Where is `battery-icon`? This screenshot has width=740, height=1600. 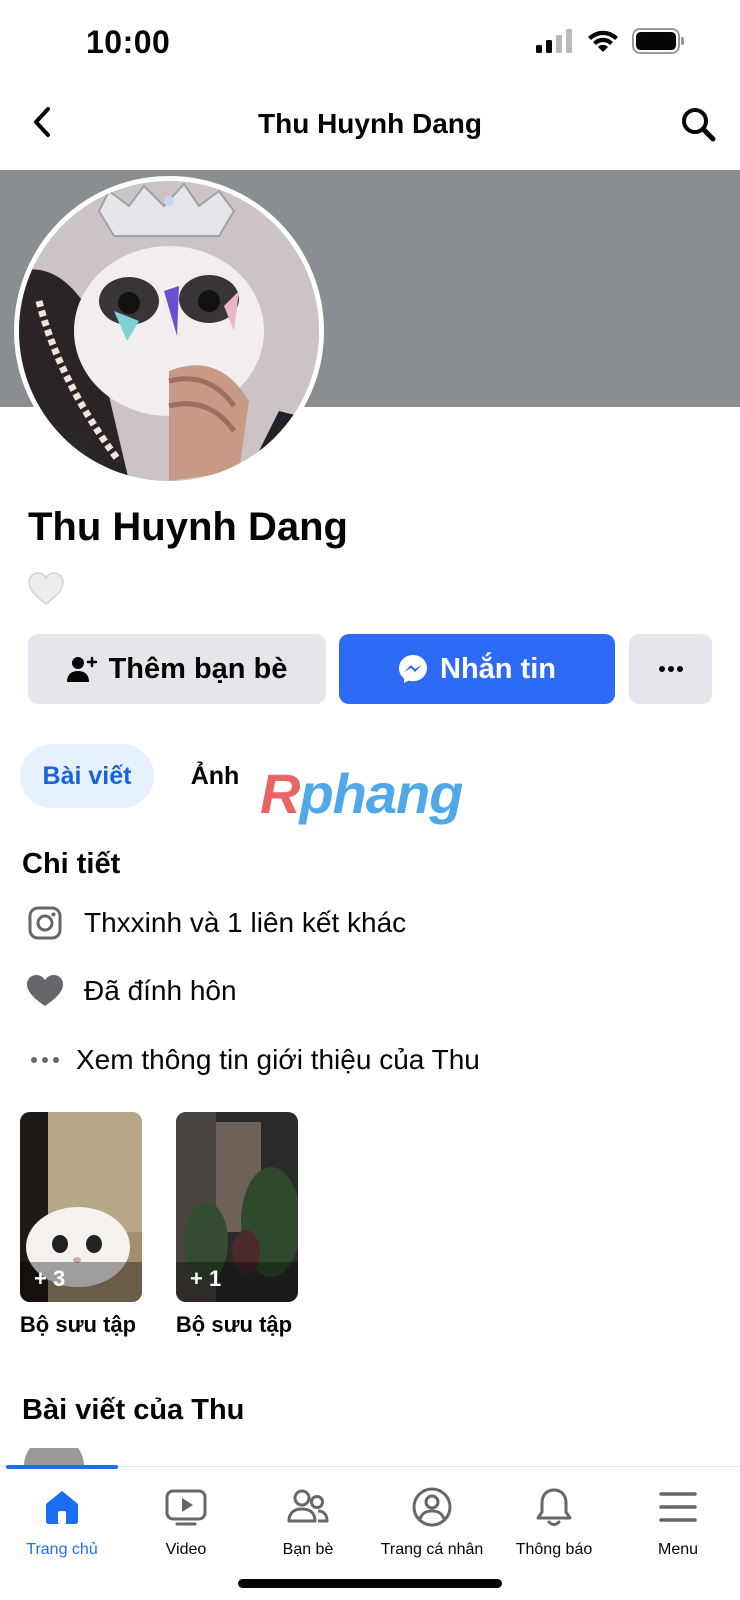
battery-icon is located at coordinates (658, 41).